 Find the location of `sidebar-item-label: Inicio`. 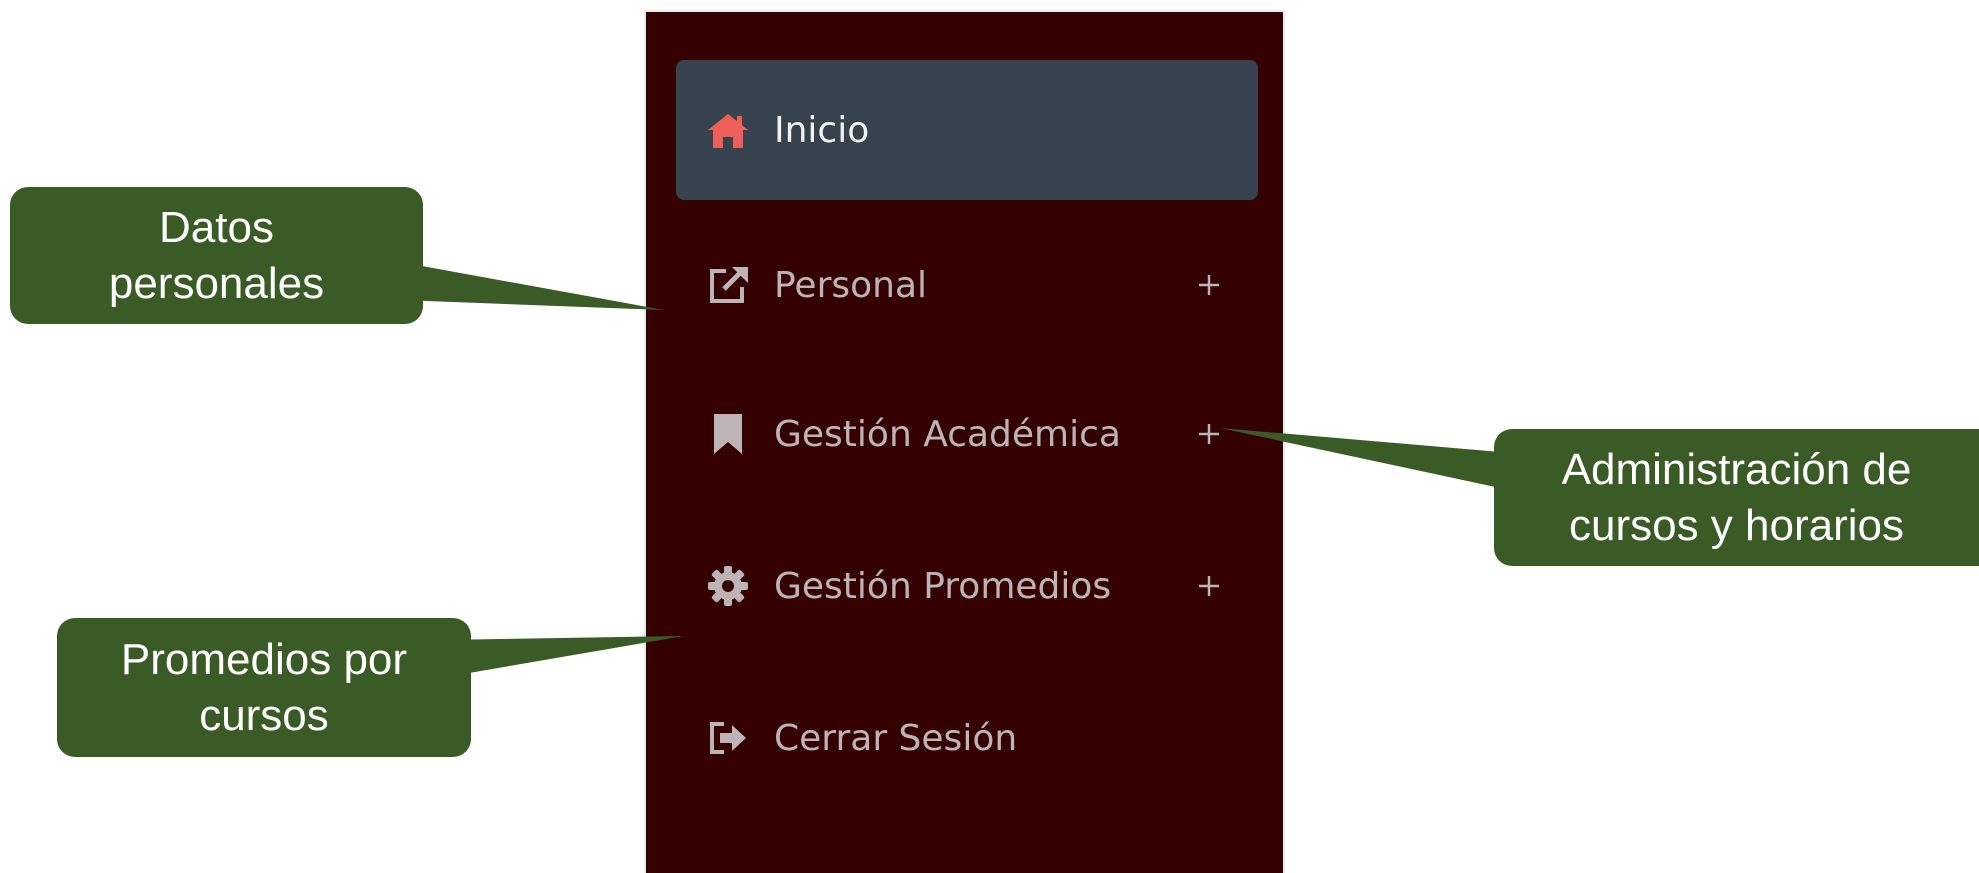

sidebar-item-label: Inicio is located at coordinates (822, 130).